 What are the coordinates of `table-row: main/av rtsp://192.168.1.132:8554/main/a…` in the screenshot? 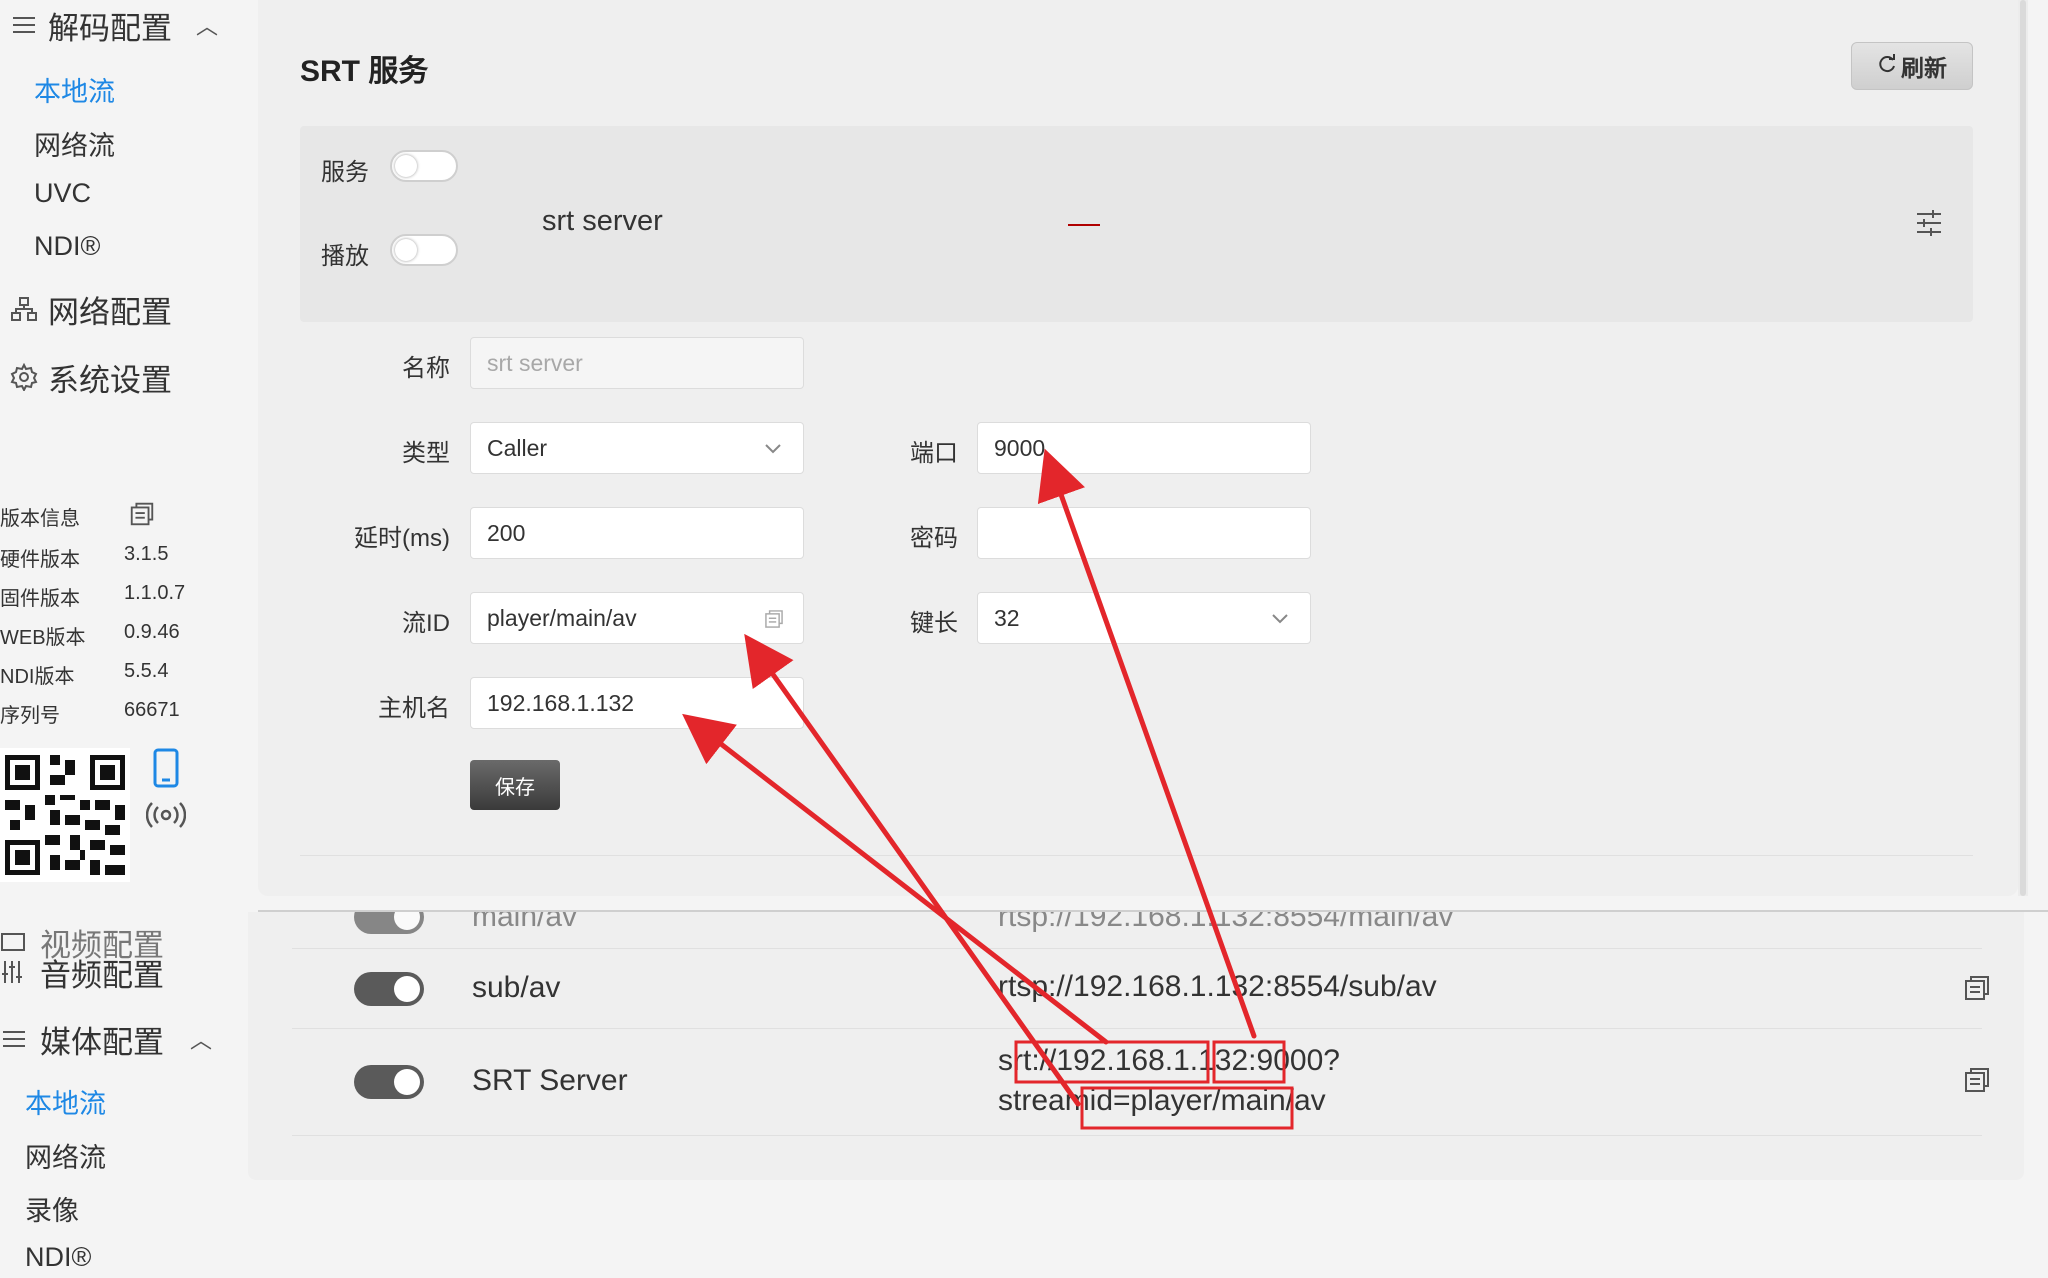 It's located at (1137, 924).